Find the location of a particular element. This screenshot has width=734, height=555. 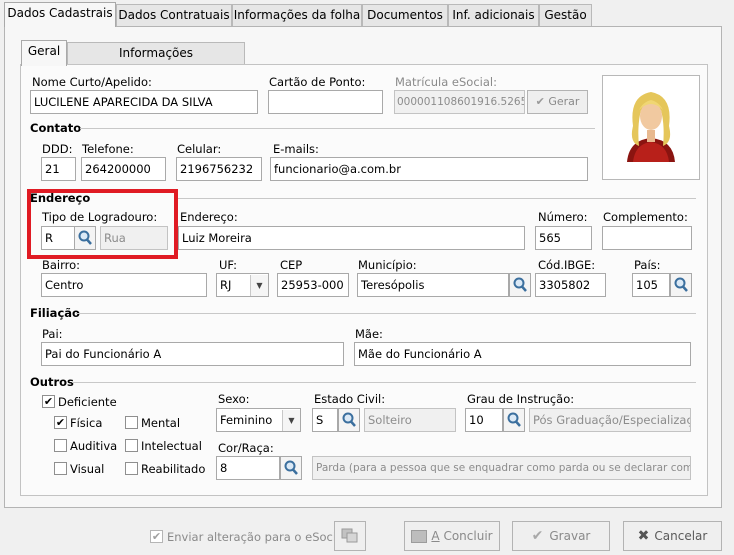

highlight-box is located at coordinates (102, 224).